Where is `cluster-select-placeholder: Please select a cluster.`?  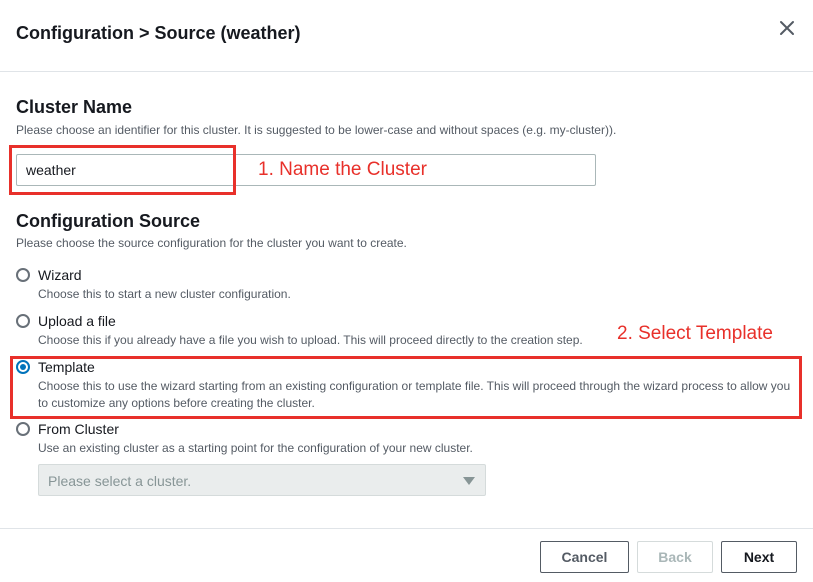 cluster-select-placeholder: Please select a cluster. is located at coordinates (120, 481).